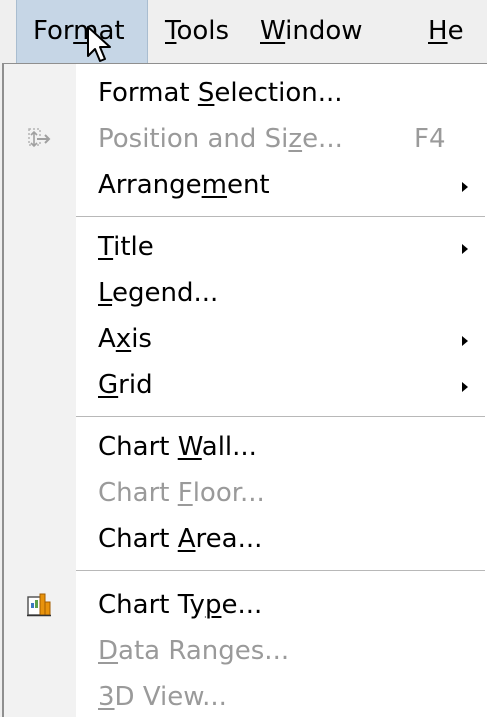 The height and width of the screenshot is (717, 487). I want to click on menu-item-label: Arrangement, so click(184, 185).